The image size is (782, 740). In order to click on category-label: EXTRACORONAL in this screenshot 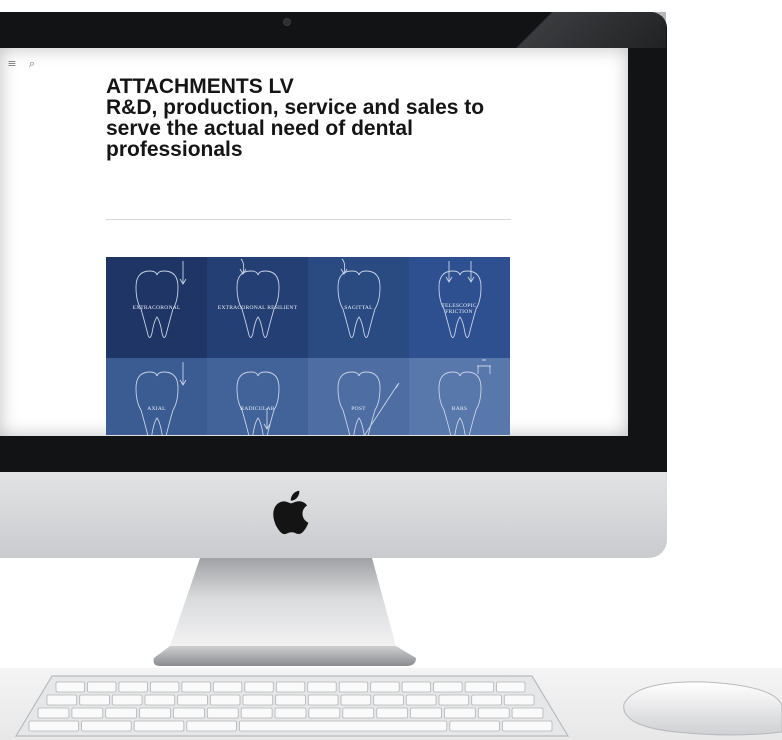, I will do `click(156, 308)`.